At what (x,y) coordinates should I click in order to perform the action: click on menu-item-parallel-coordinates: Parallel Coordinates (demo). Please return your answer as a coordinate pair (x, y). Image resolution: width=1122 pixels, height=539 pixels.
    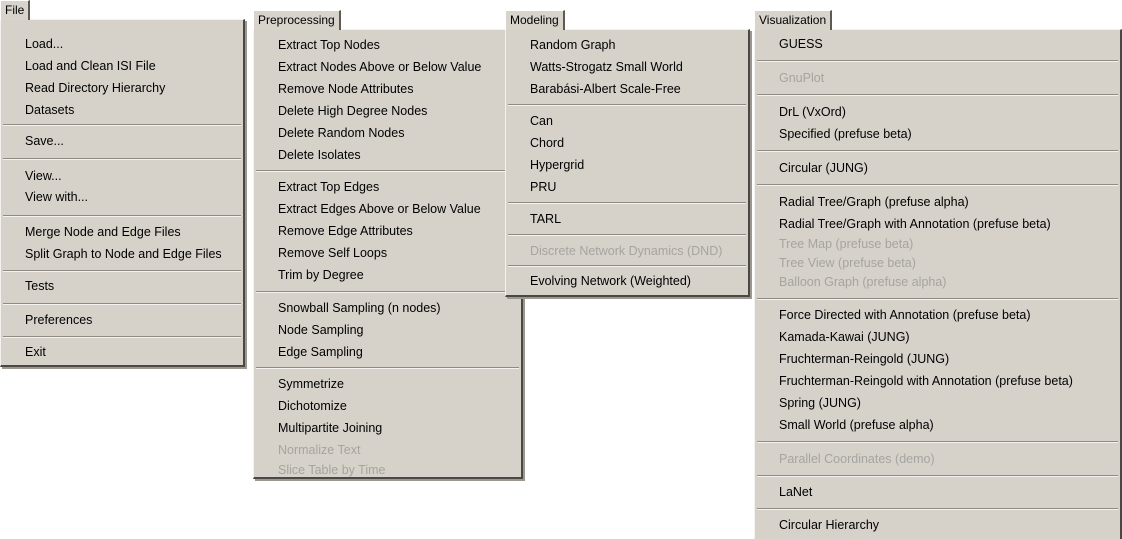
    Looking at the image, I should click on (857, 459).